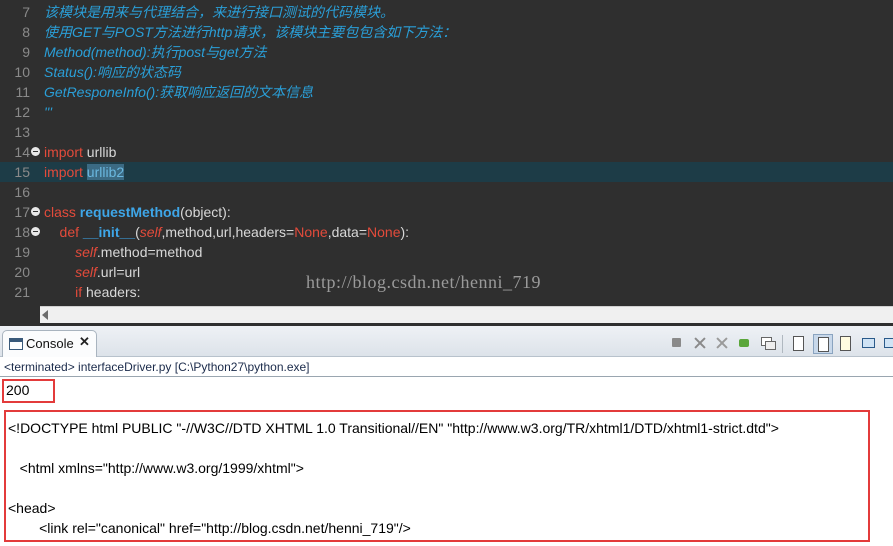 The width and height of the screenshot is (893, 546). I want to click on open-console-icon, so click(887, 343).